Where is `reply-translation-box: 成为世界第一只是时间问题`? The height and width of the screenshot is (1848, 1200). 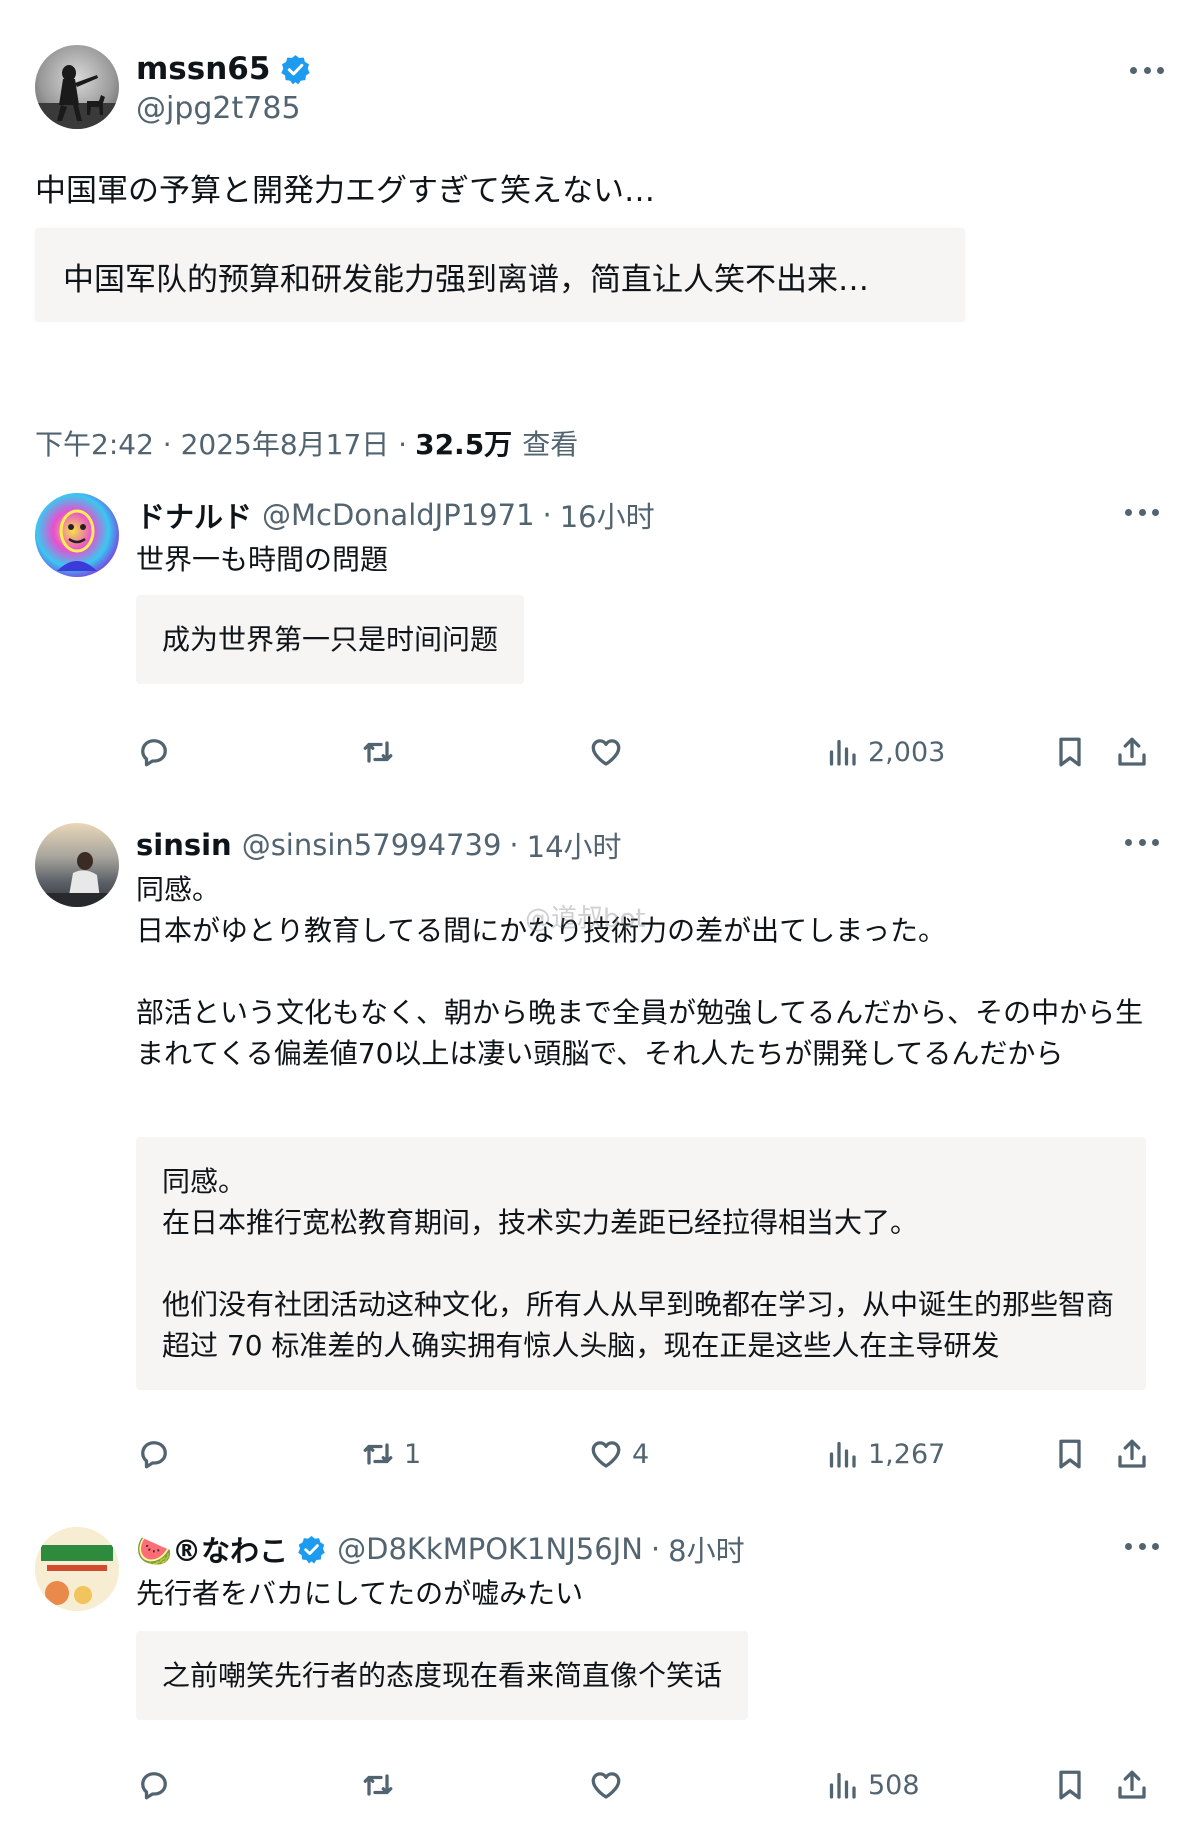 reply-translation-box: 成为世界第一只是时间问题 is located at coordinates (330, 639).